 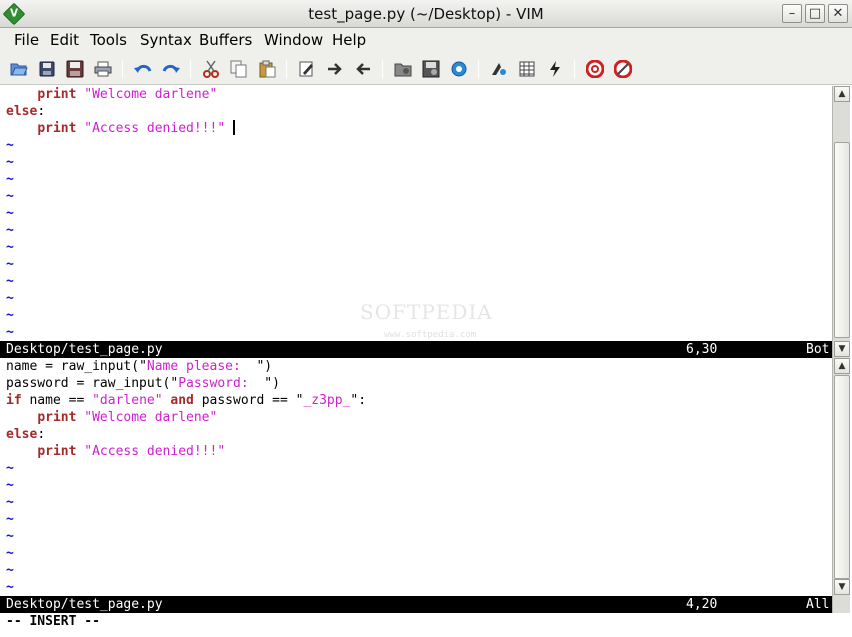 I want to click on menu-buffers: Buffers, so click(x=225, y=40).